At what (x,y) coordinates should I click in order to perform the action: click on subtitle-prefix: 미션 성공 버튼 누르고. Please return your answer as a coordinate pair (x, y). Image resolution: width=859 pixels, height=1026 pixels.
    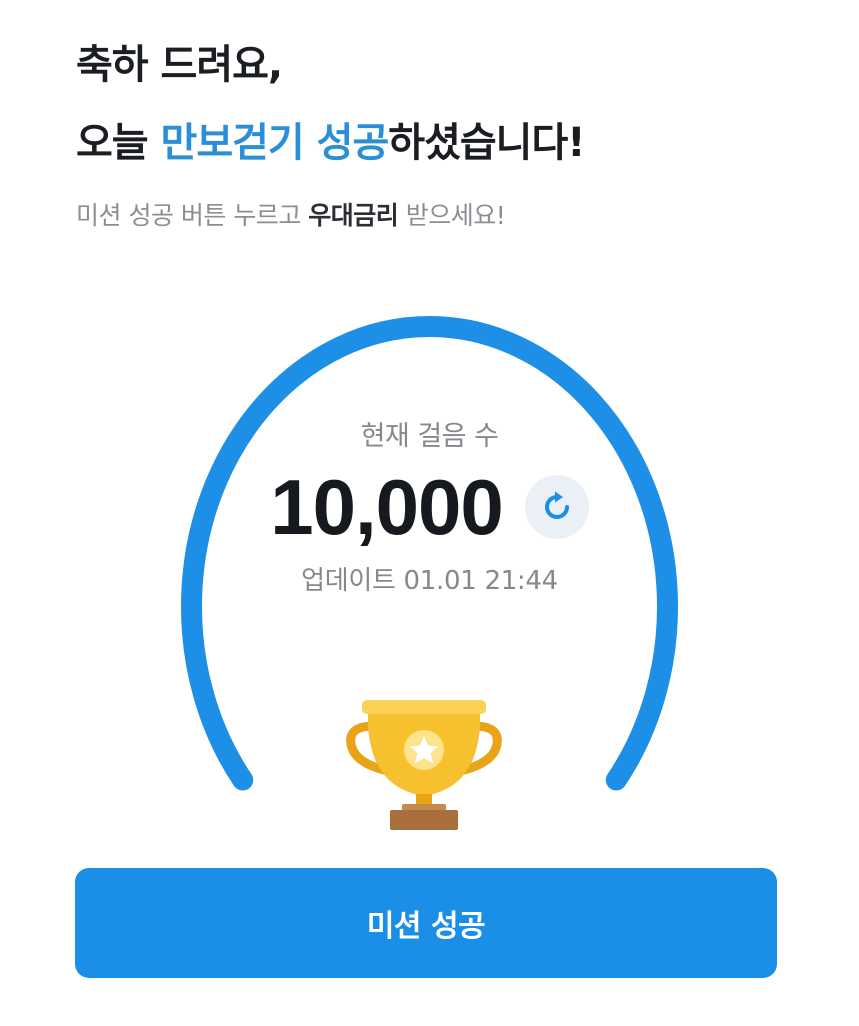
    Looking at the image, I should click on (192, 215).